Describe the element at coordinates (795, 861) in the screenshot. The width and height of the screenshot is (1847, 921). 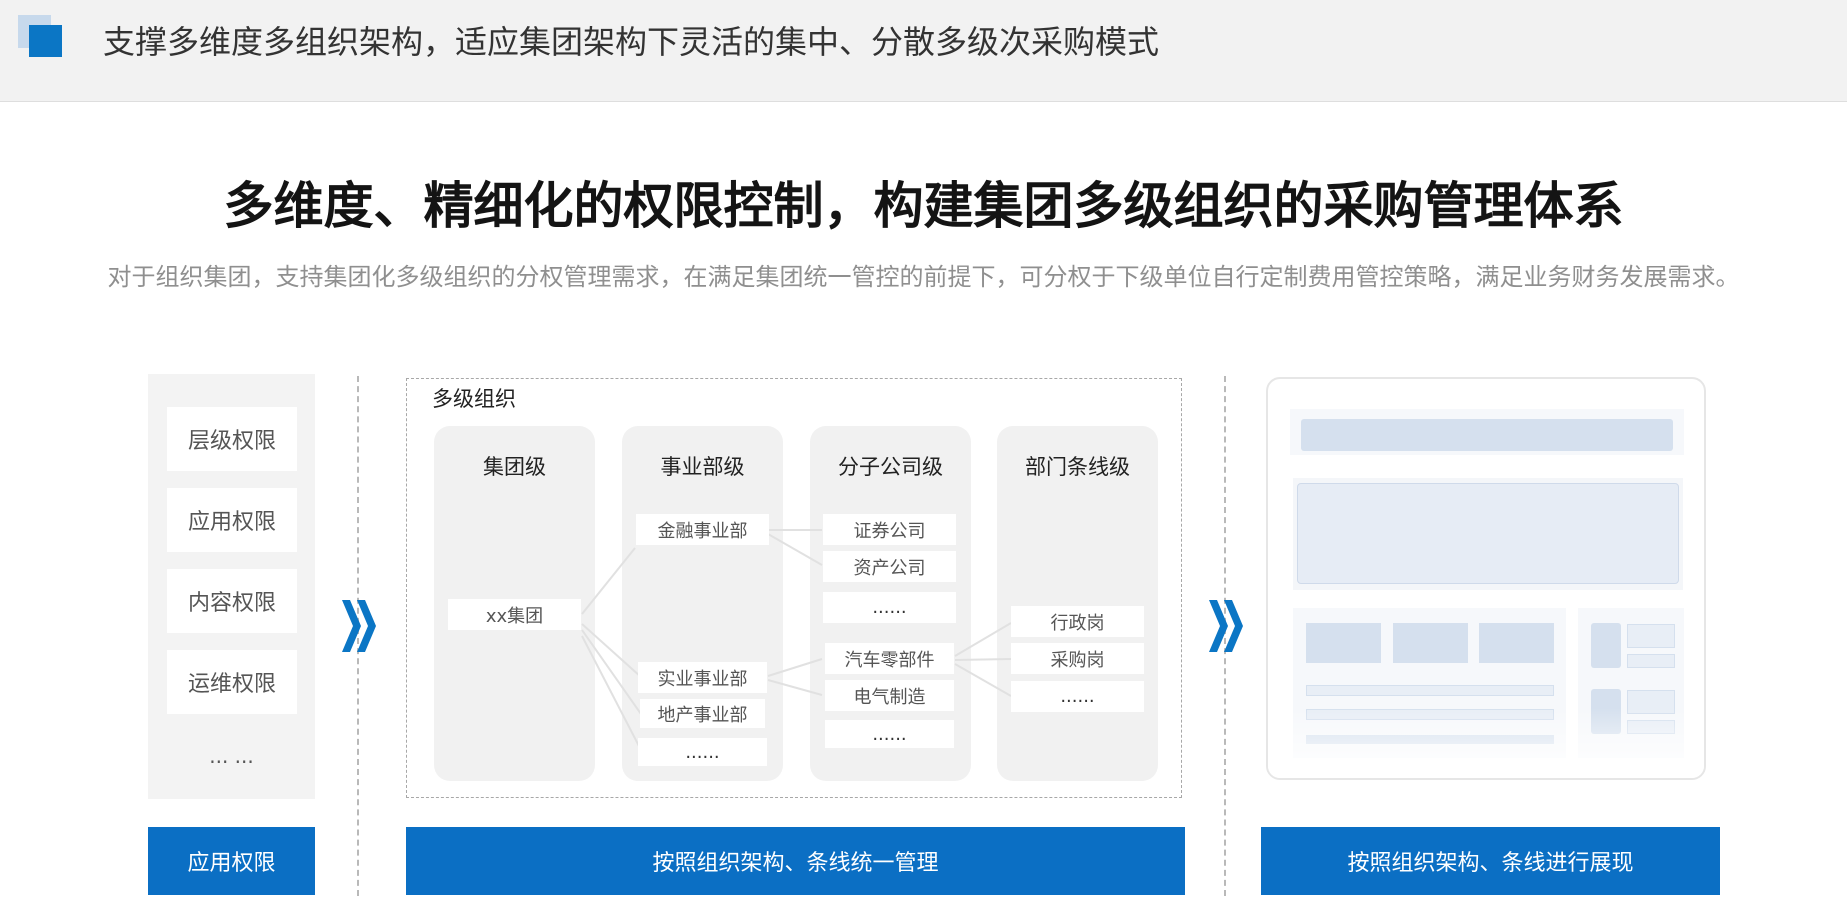
I see `bottom-label-unified-management: 按照组织架构、条线统一管理` at that location.